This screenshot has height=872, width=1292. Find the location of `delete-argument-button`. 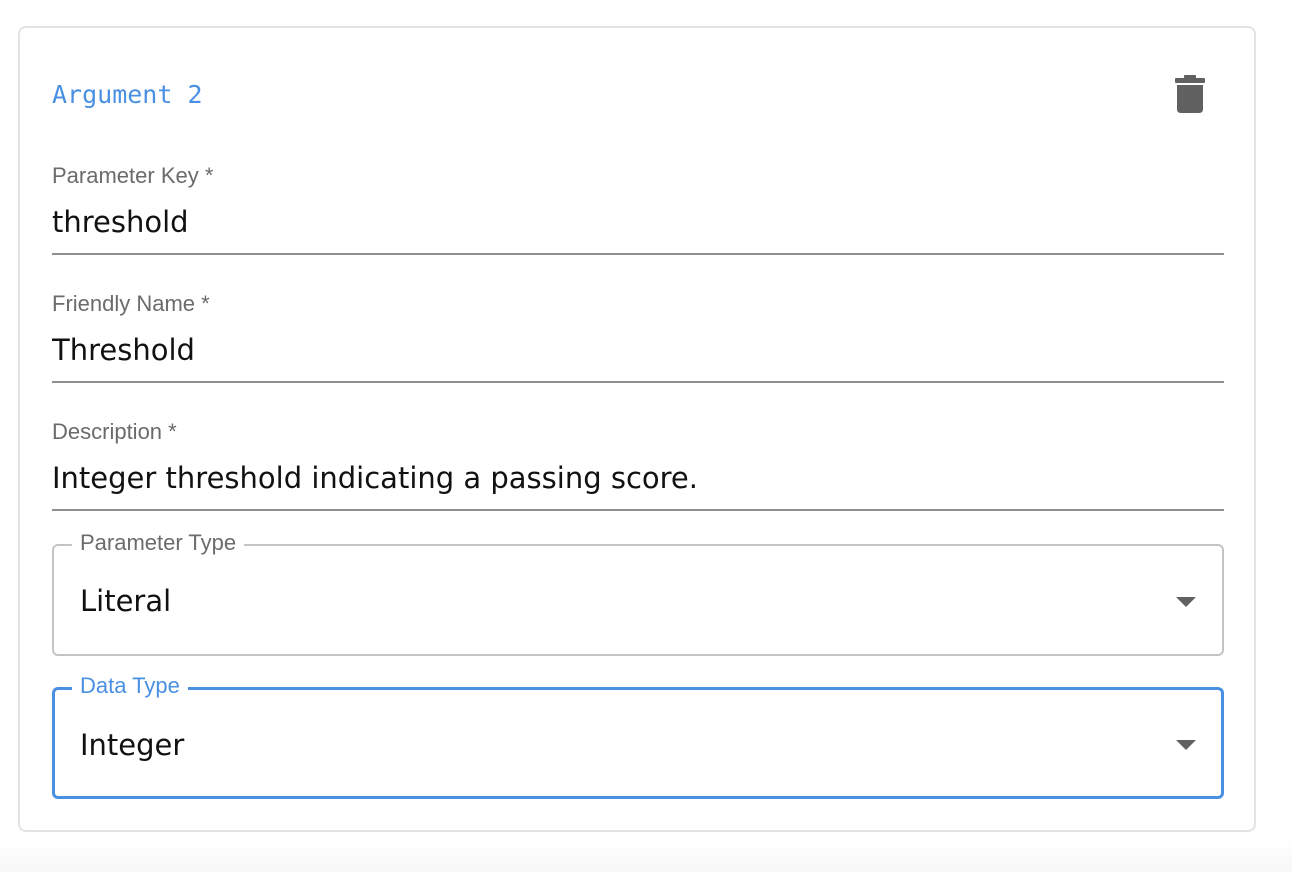

delete-argument-button is located at coordinates (1190, 94).